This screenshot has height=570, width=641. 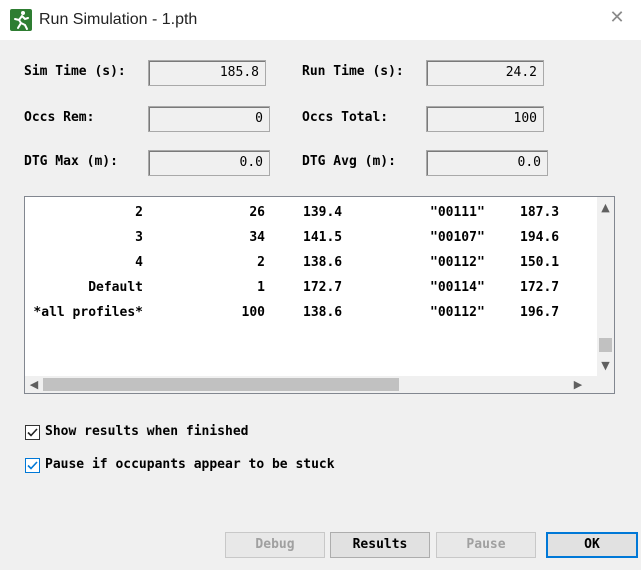 What do you see at coordinates (605, 286) in the screenshot?
I see `vertical-scrollbar: ▲ ▼` at bounding box center [605, 286].